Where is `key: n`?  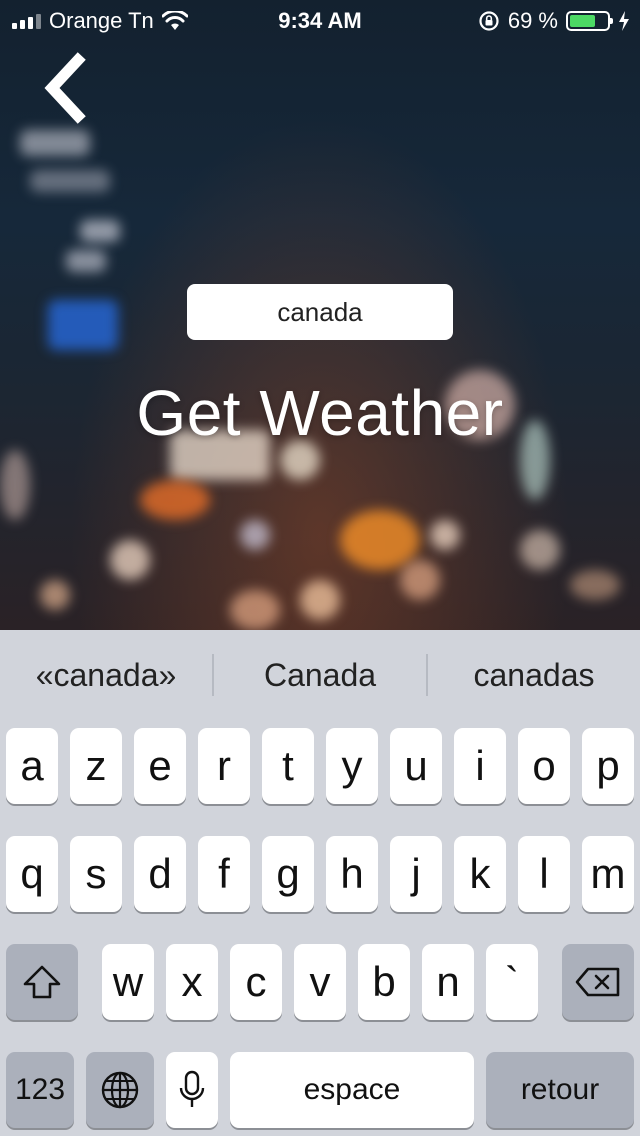
key: n is located at coordinates (448, 982).